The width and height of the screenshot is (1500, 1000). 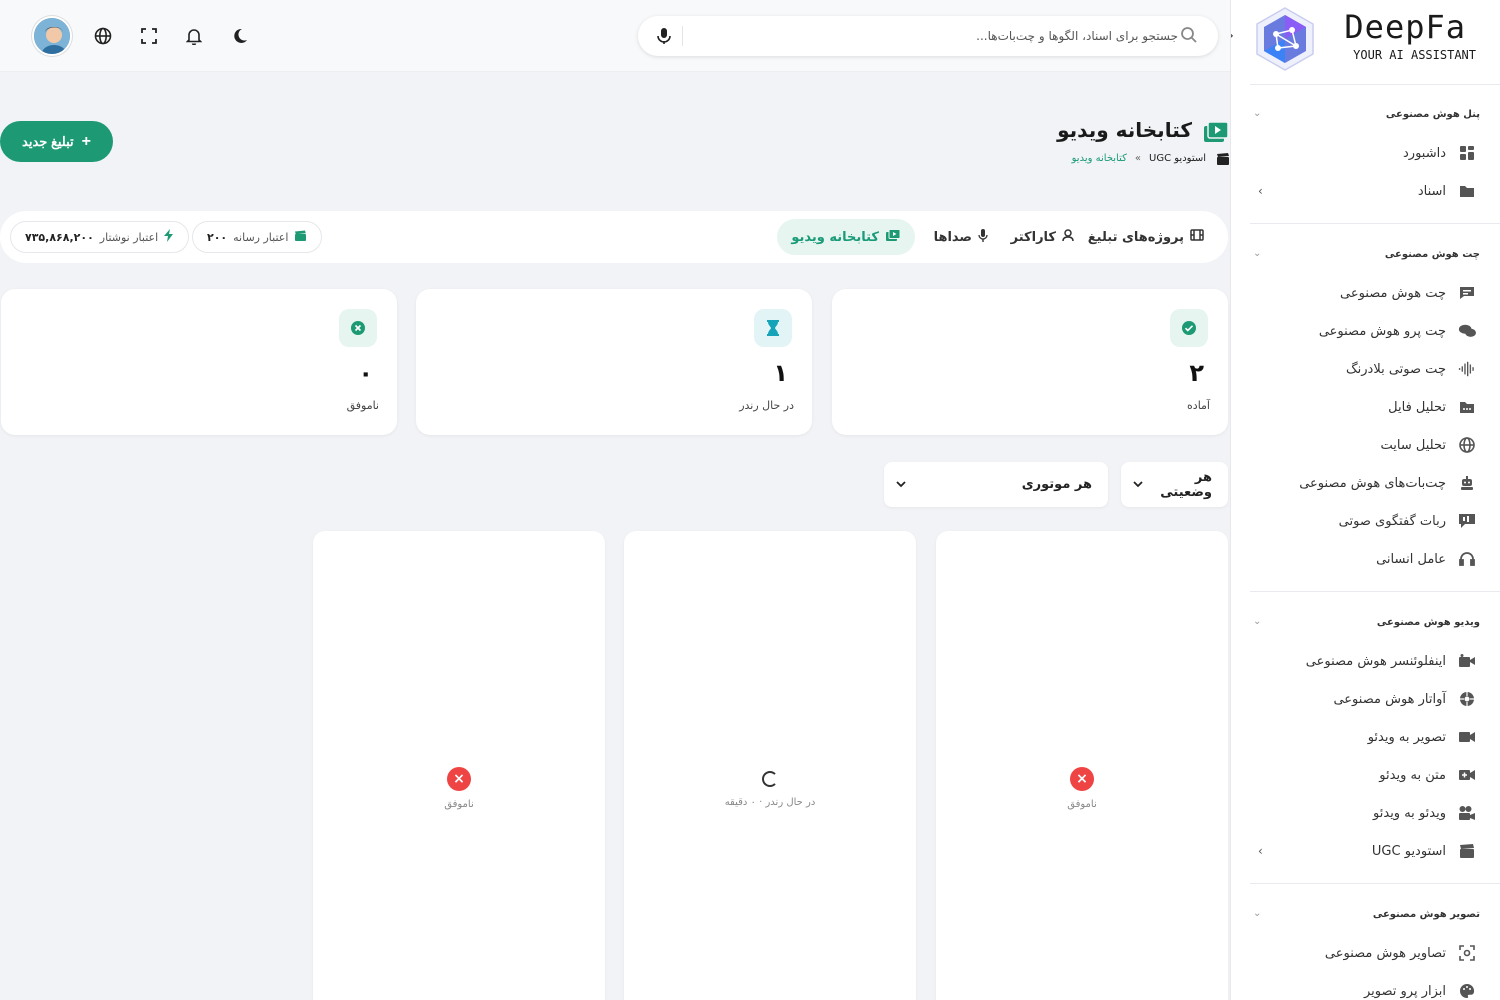 What do you see at coordinates (1174, 484) in the screenshot?
I see `status-filter-select: هر وضعیتی` at bounding box center [1174, 484].